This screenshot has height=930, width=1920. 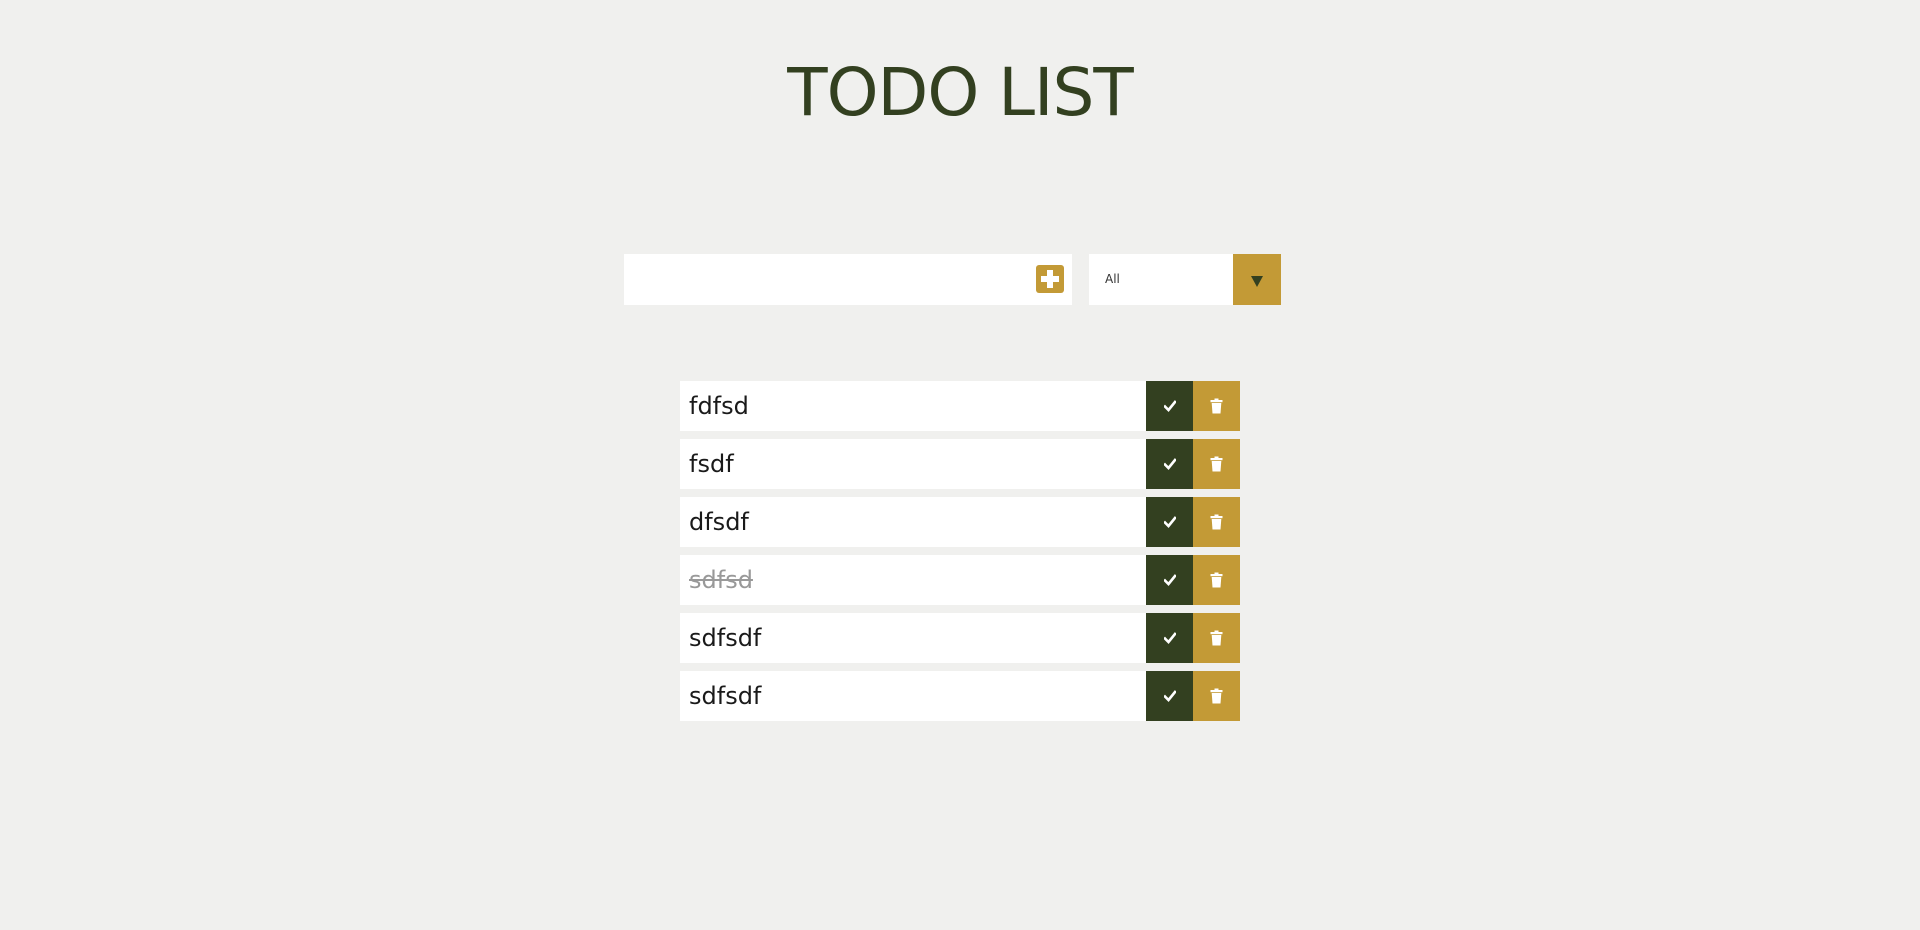 What do you see at coordinates (1112, 279) in the screenshot?
I see `filter-select-value: All` at bounding box center [1112, 279].